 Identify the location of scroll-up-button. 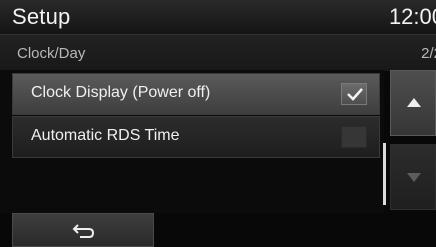
(413, 103).